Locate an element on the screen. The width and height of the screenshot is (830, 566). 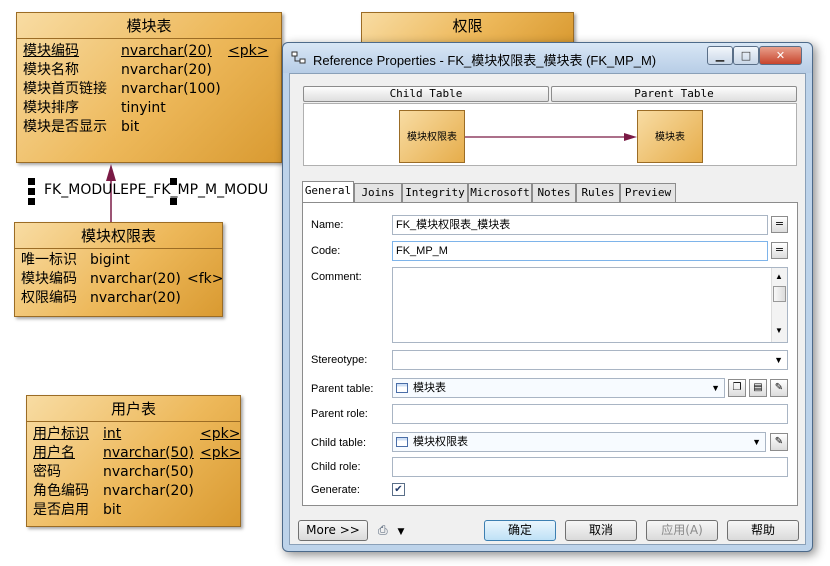
name-sync-button: = is located at coordinates (779, 224).